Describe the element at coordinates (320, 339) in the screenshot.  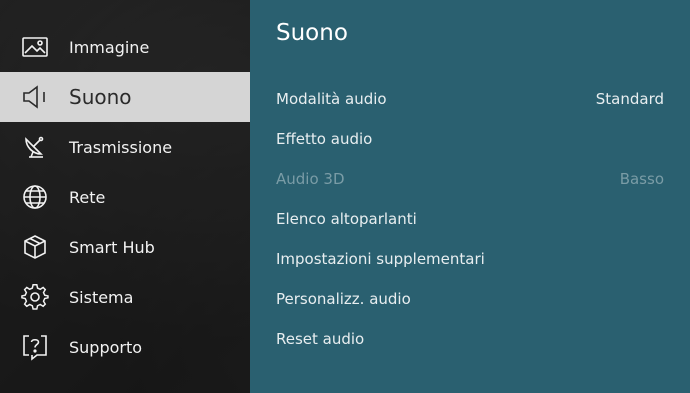
I see `setting-label: Reset audio` at that location.